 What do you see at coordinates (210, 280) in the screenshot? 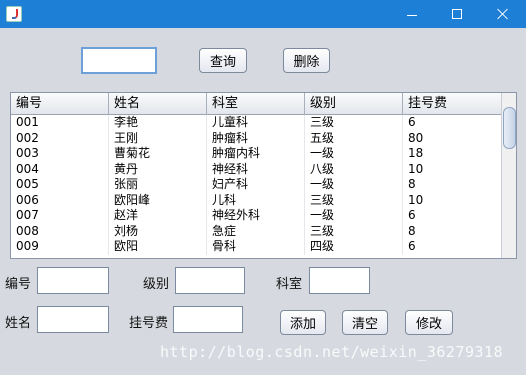
I see `level-field` at bounding box center [210, 280].